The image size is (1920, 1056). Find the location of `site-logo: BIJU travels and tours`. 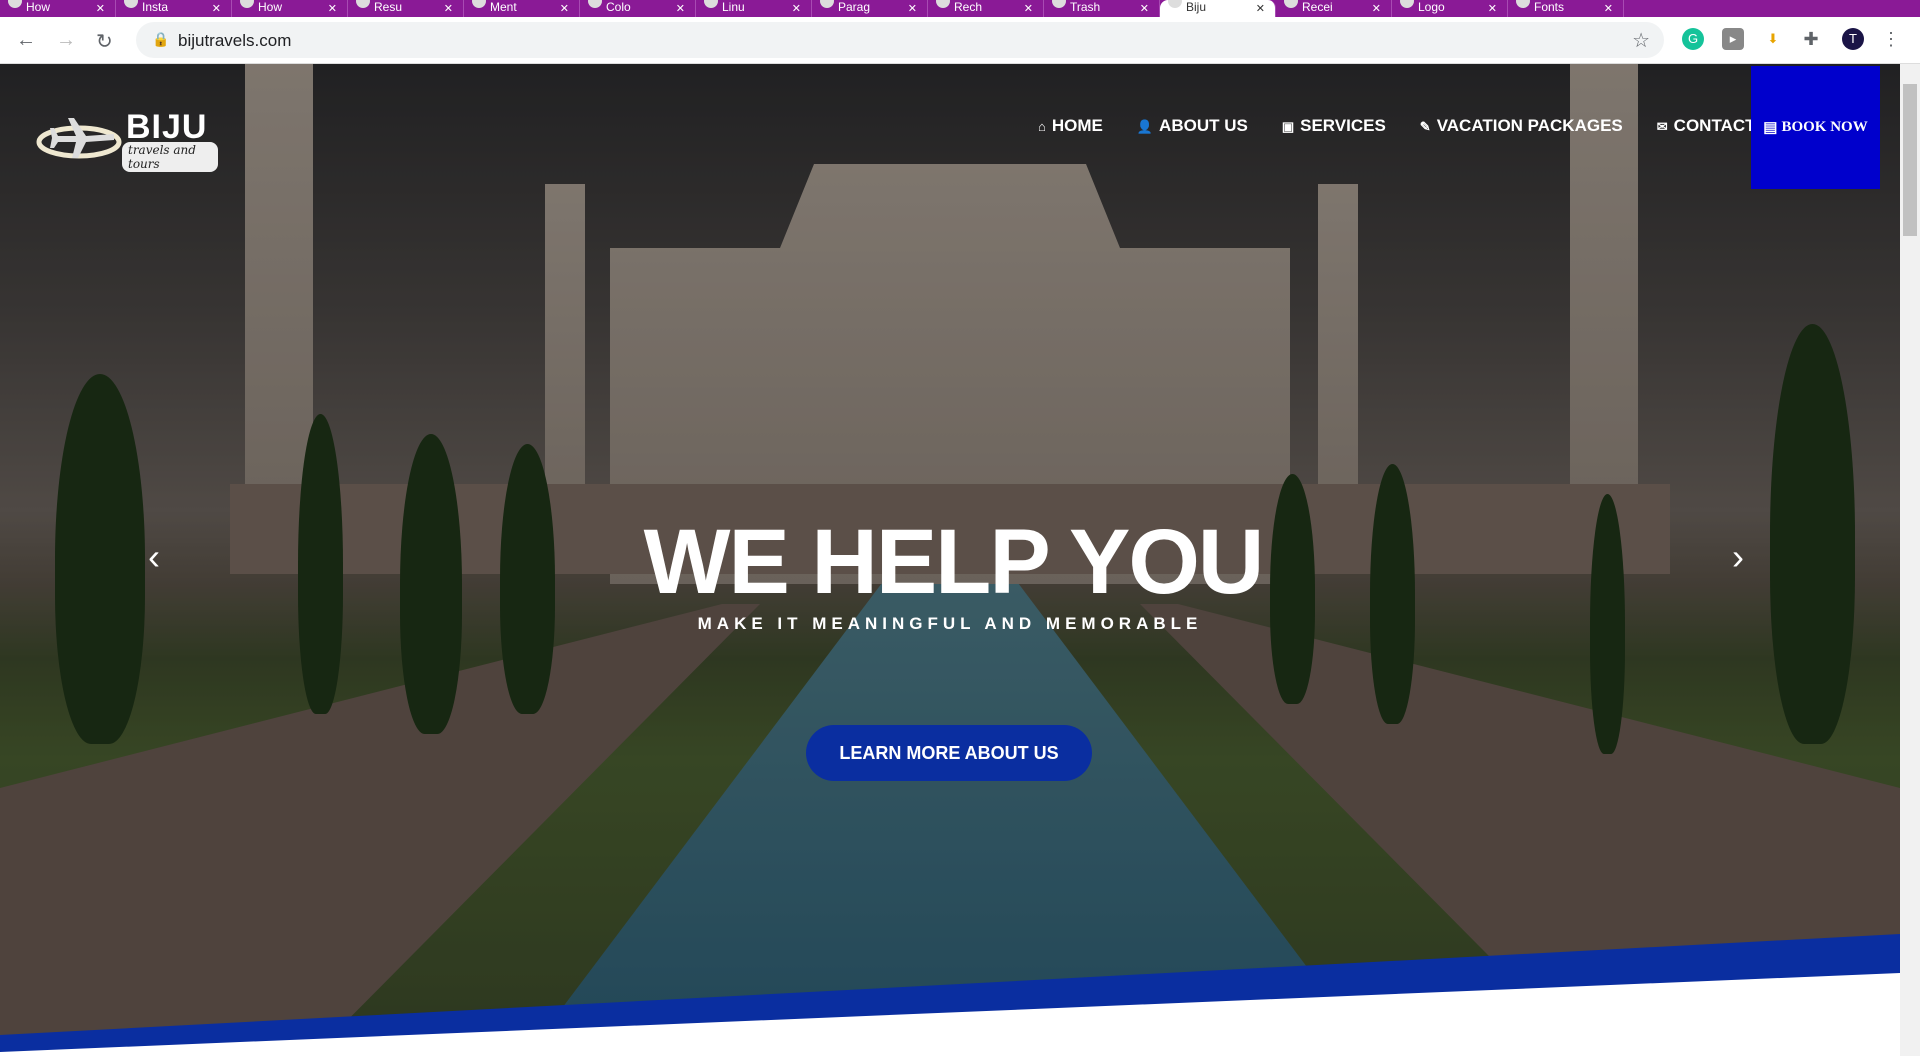

site-logo: BIJU travels and tours is located at coordinates (126, 140).